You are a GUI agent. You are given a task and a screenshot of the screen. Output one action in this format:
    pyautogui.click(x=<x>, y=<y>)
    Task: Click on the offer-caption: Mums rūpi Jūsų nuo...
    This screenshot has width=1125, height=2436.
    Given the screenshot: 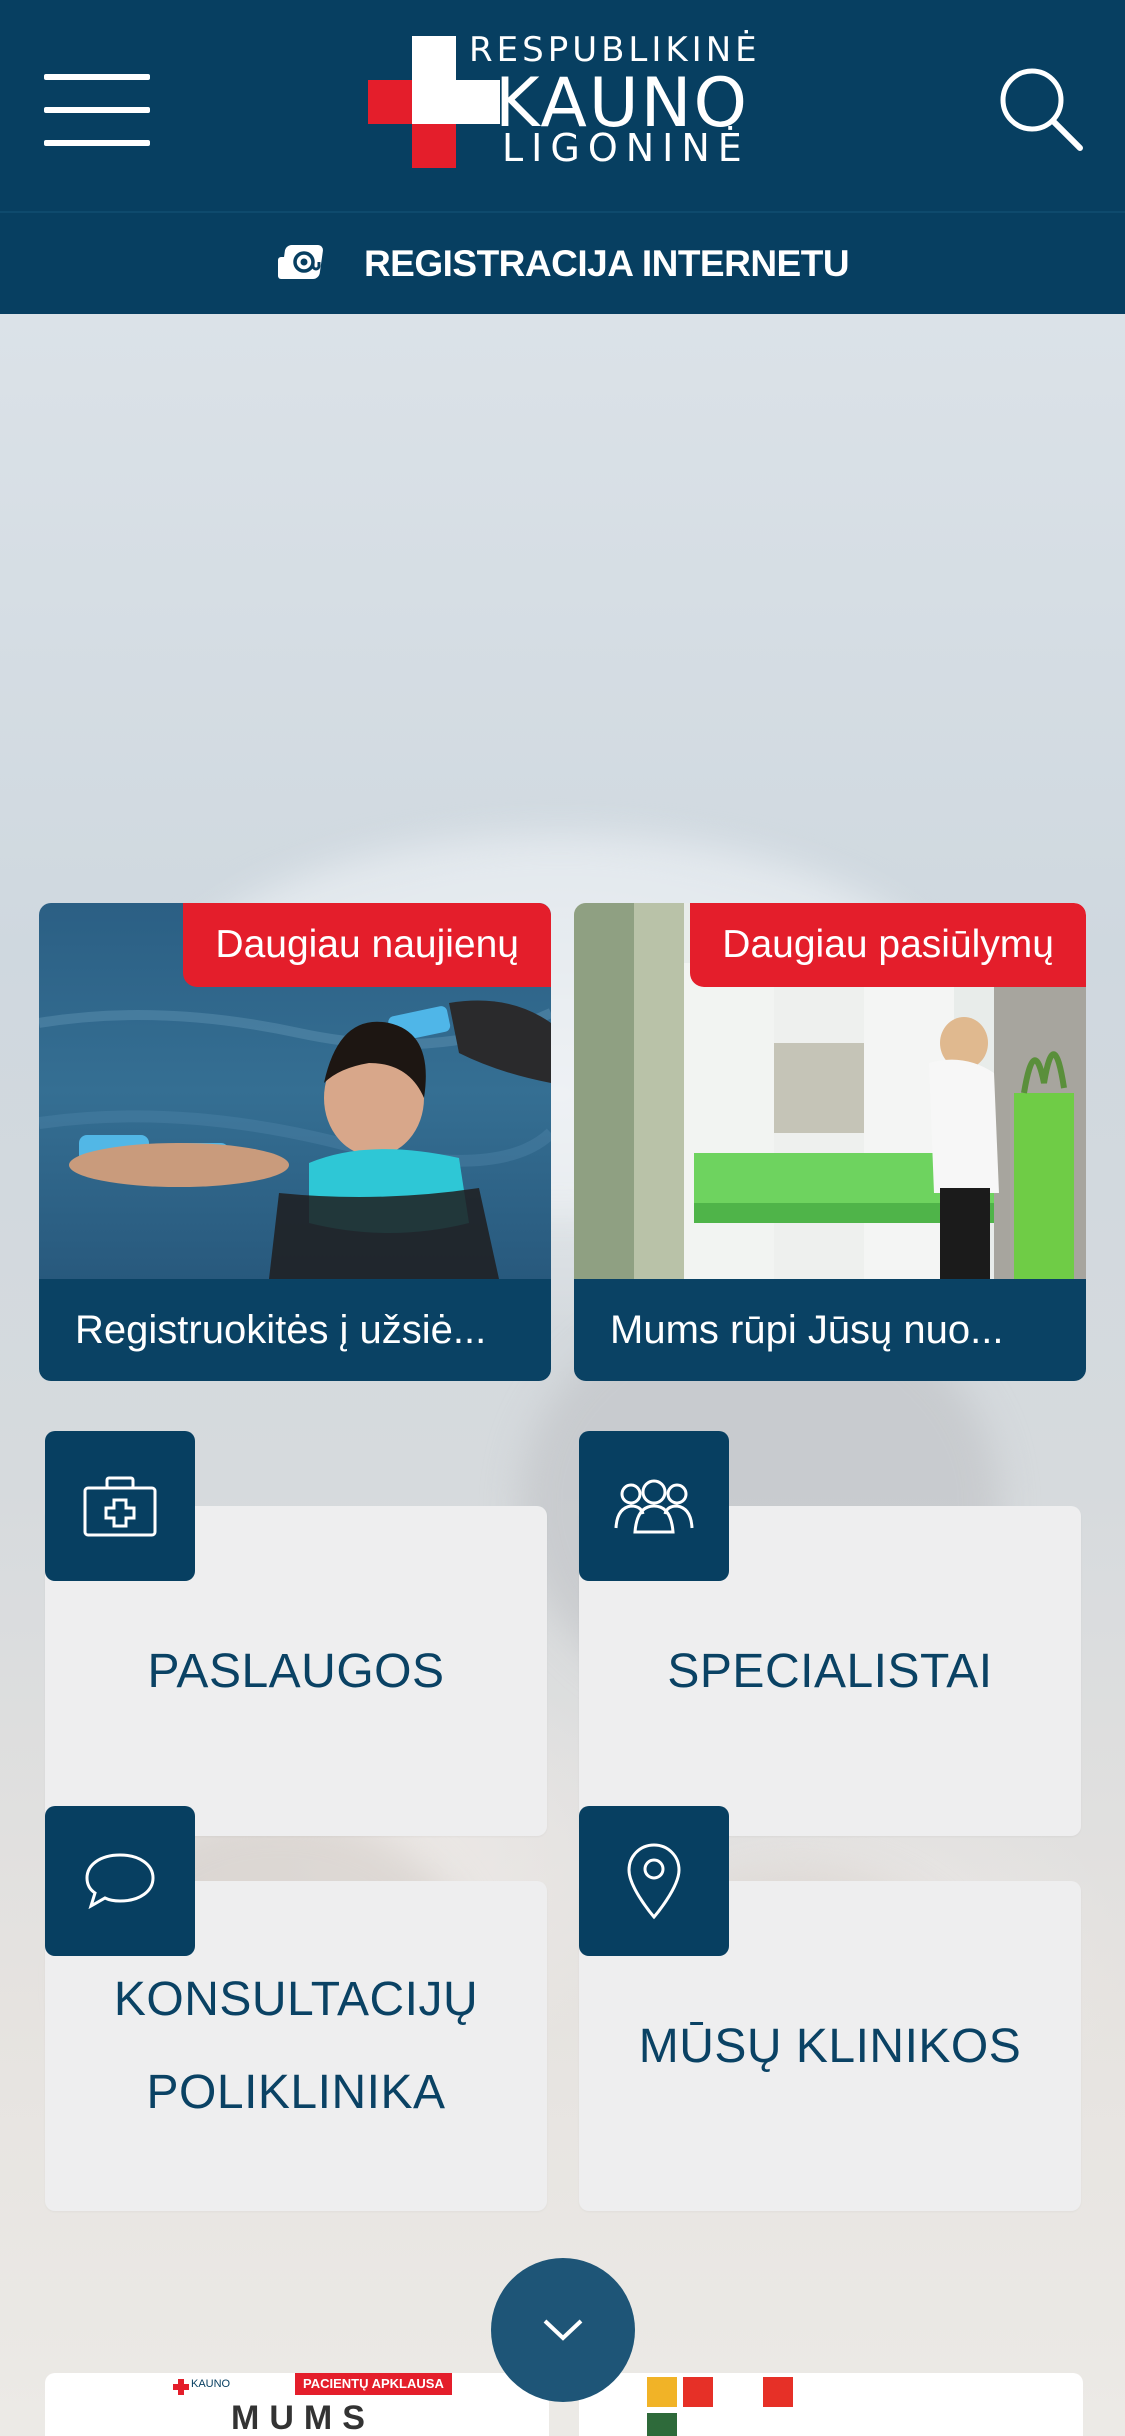 What is the action you would take?
    pyautogui.click(x=830, y=1330)
    